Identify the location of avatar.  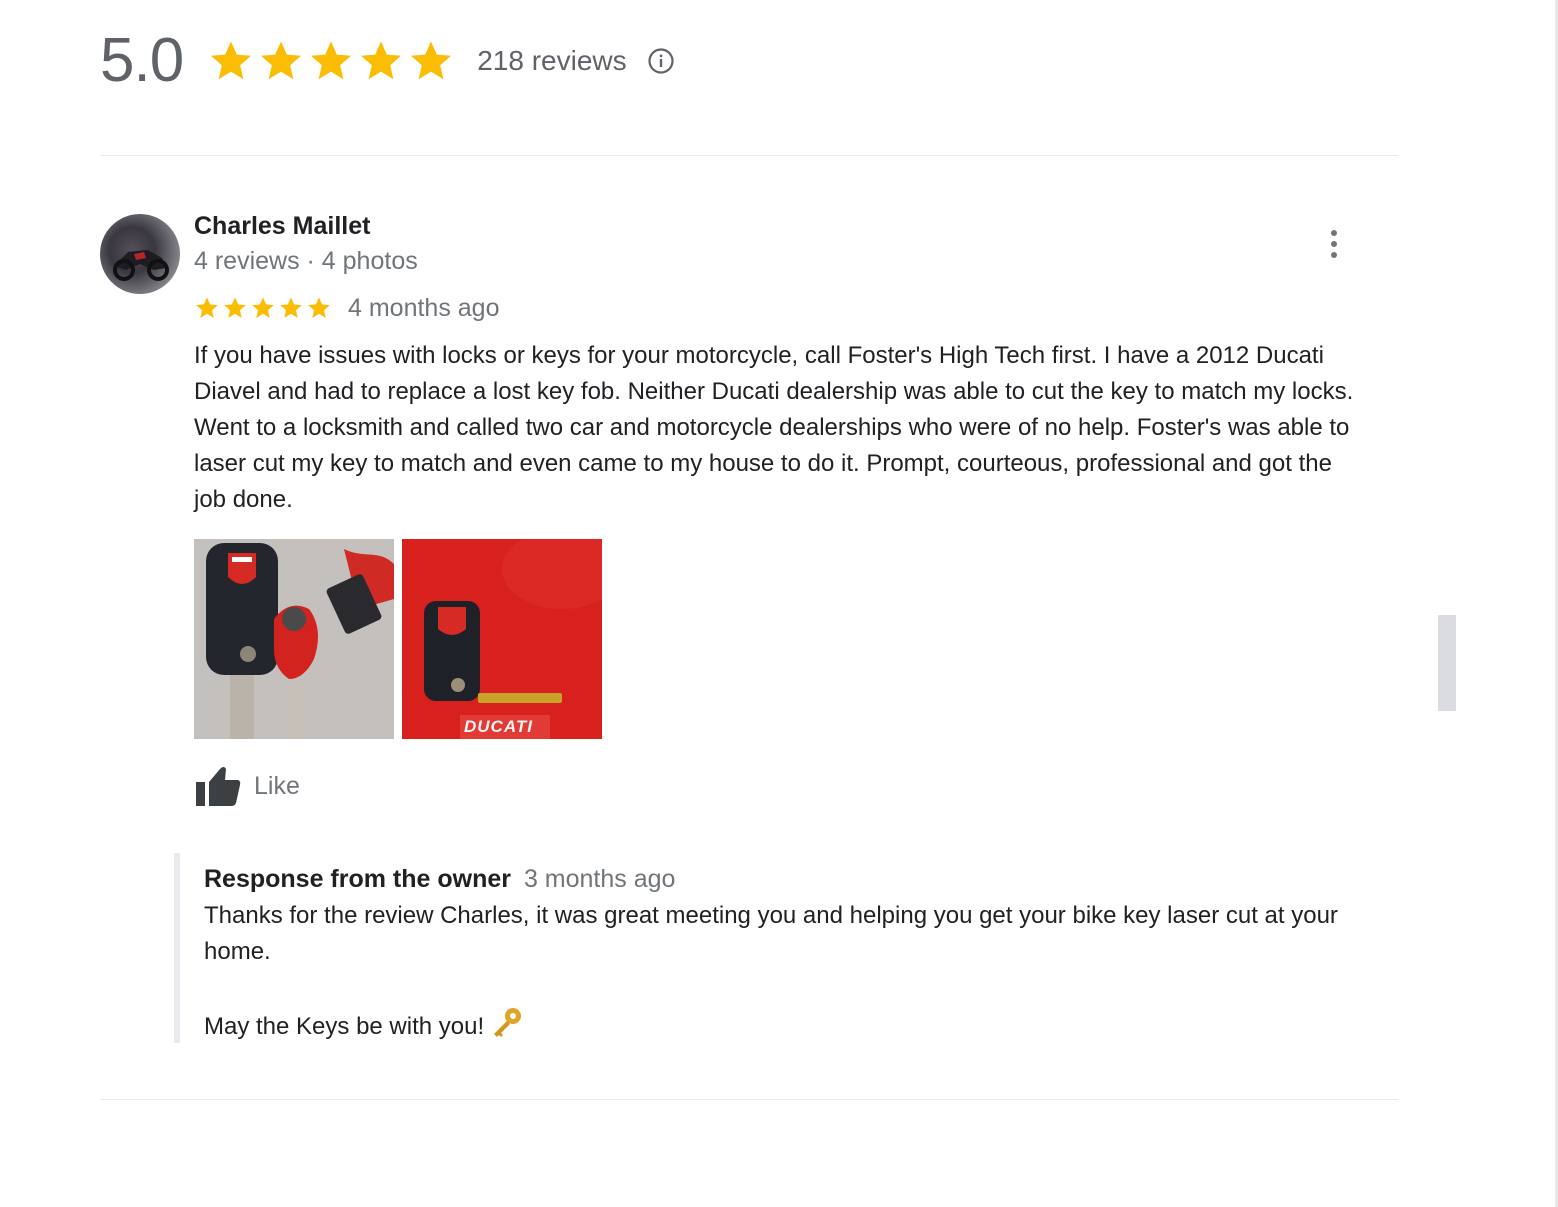
(140, 254).